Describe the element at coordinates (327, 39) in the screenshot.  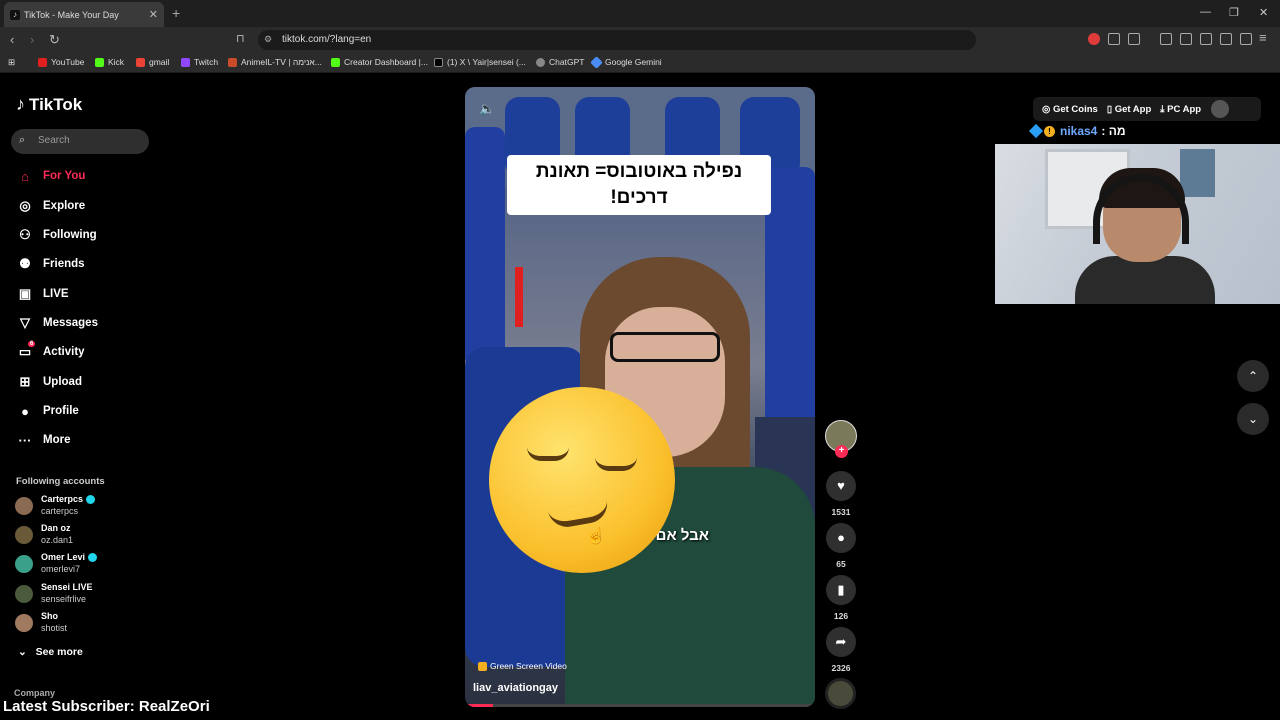
I see `url-text: tiktok.com/?lang=en` at that location.